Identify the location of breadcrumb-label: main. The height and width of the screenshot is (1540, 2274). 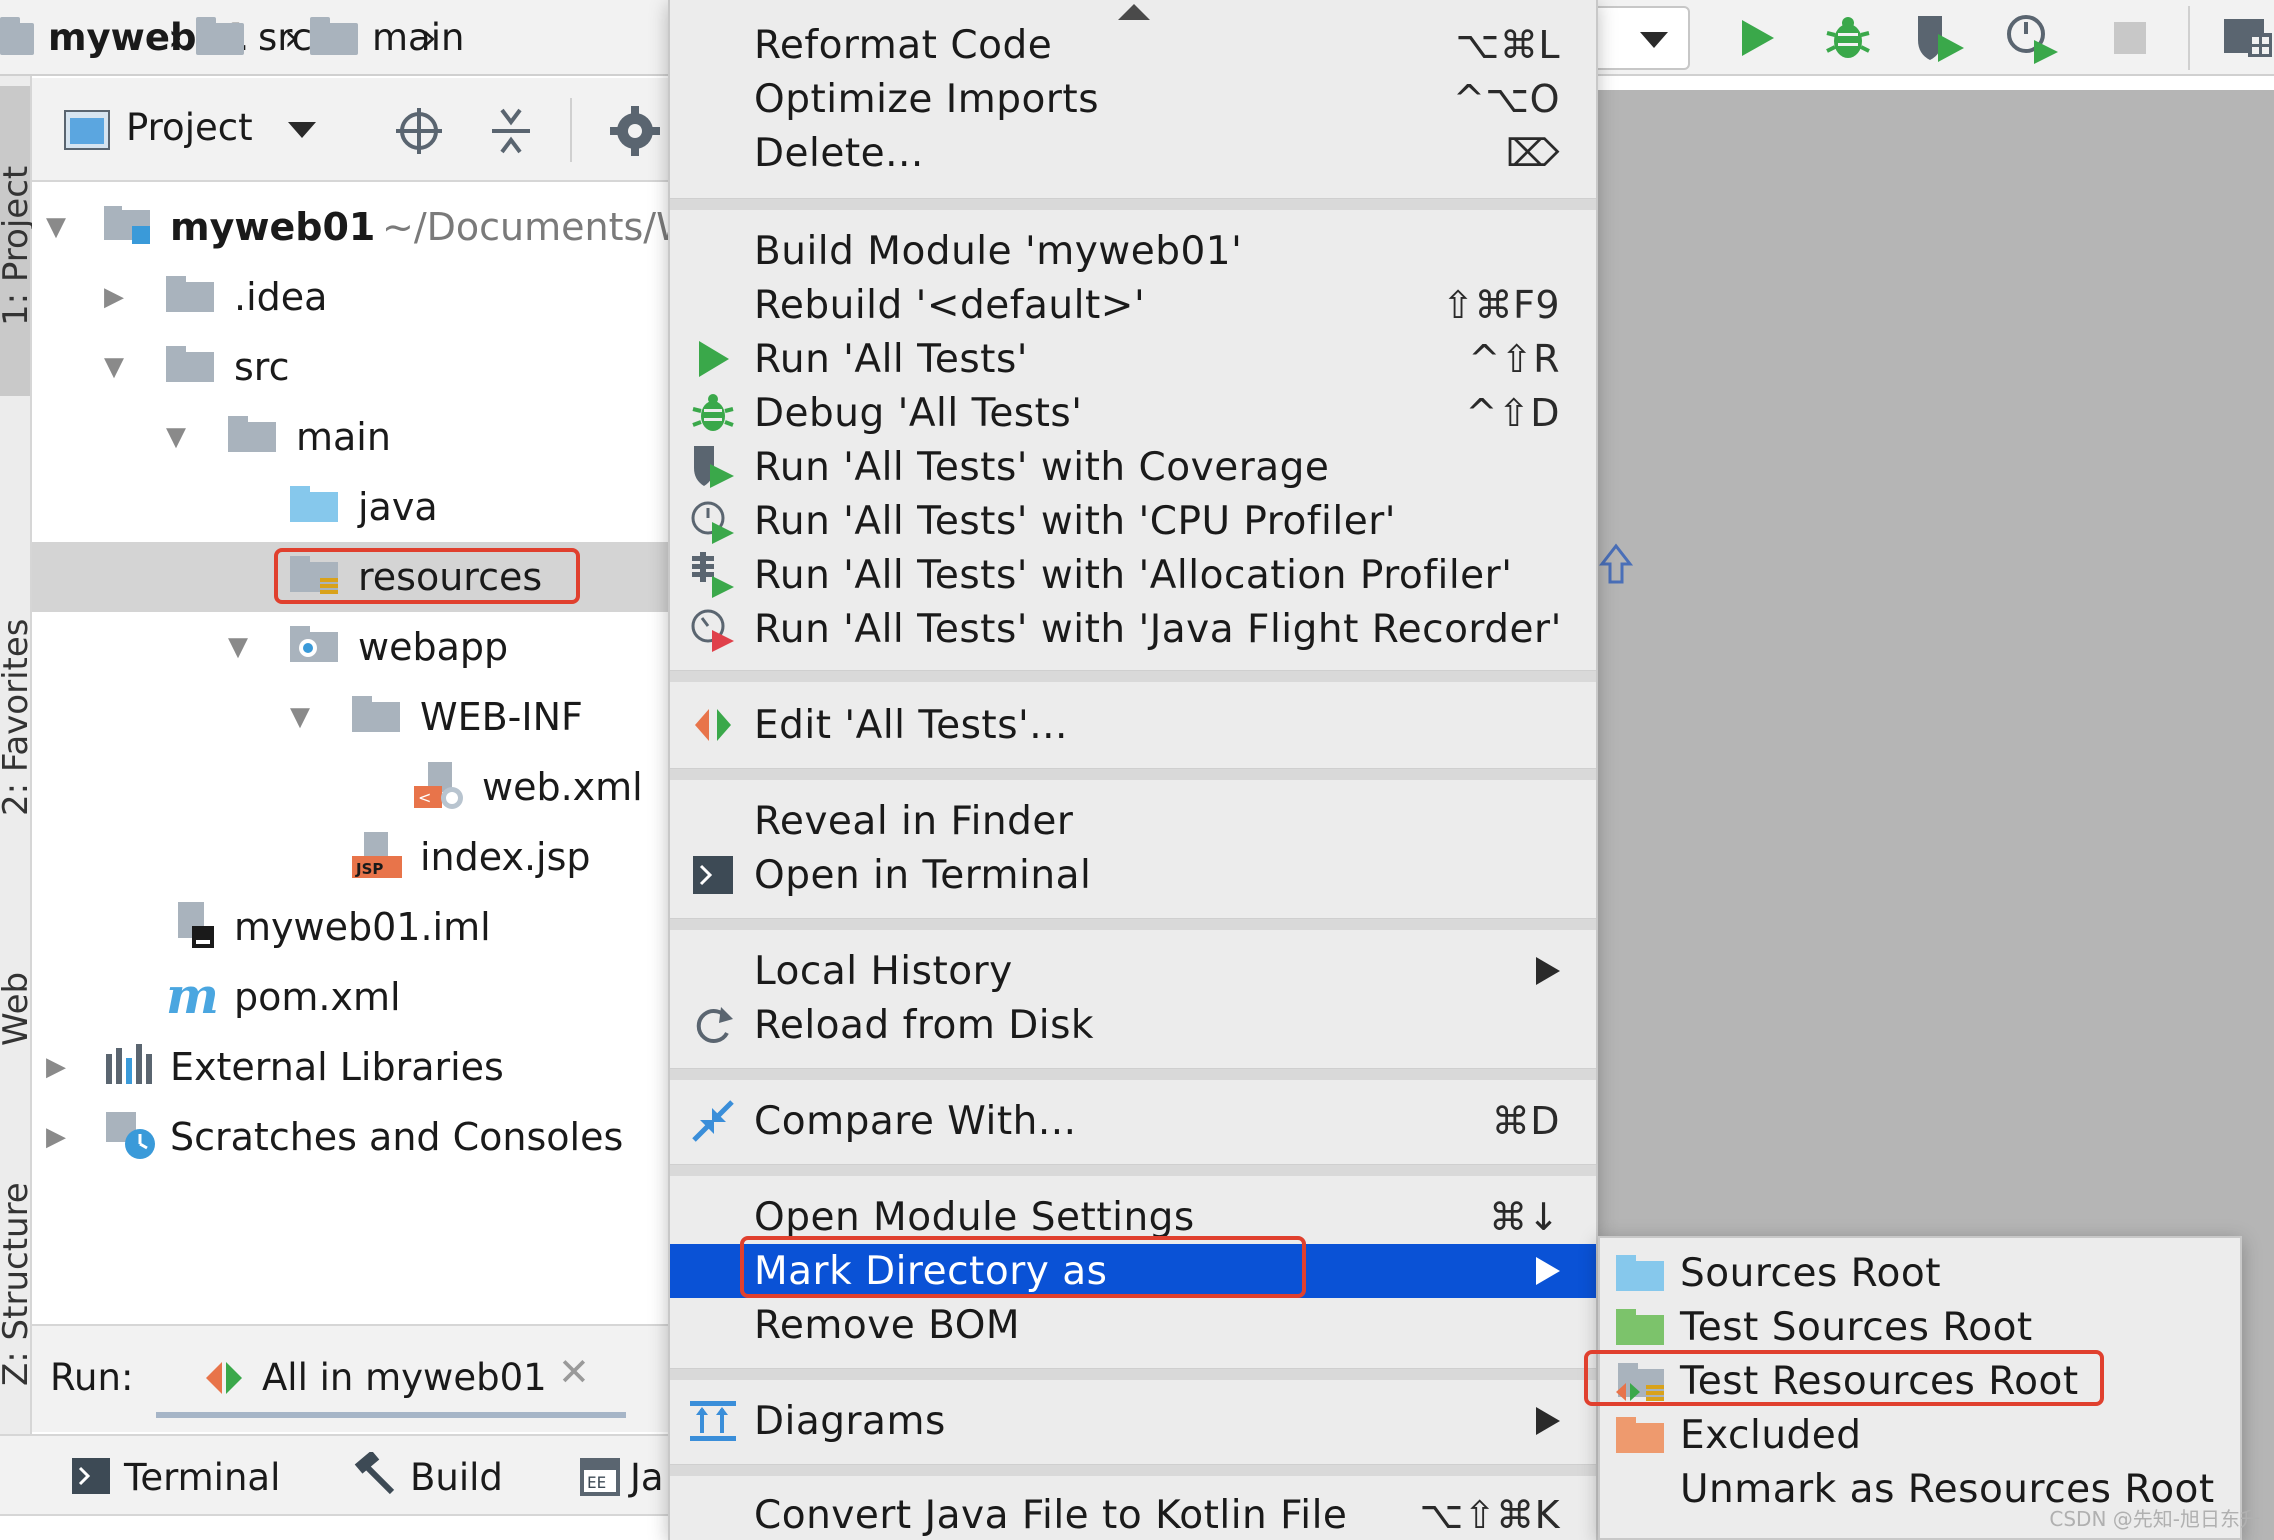
(418, 37).